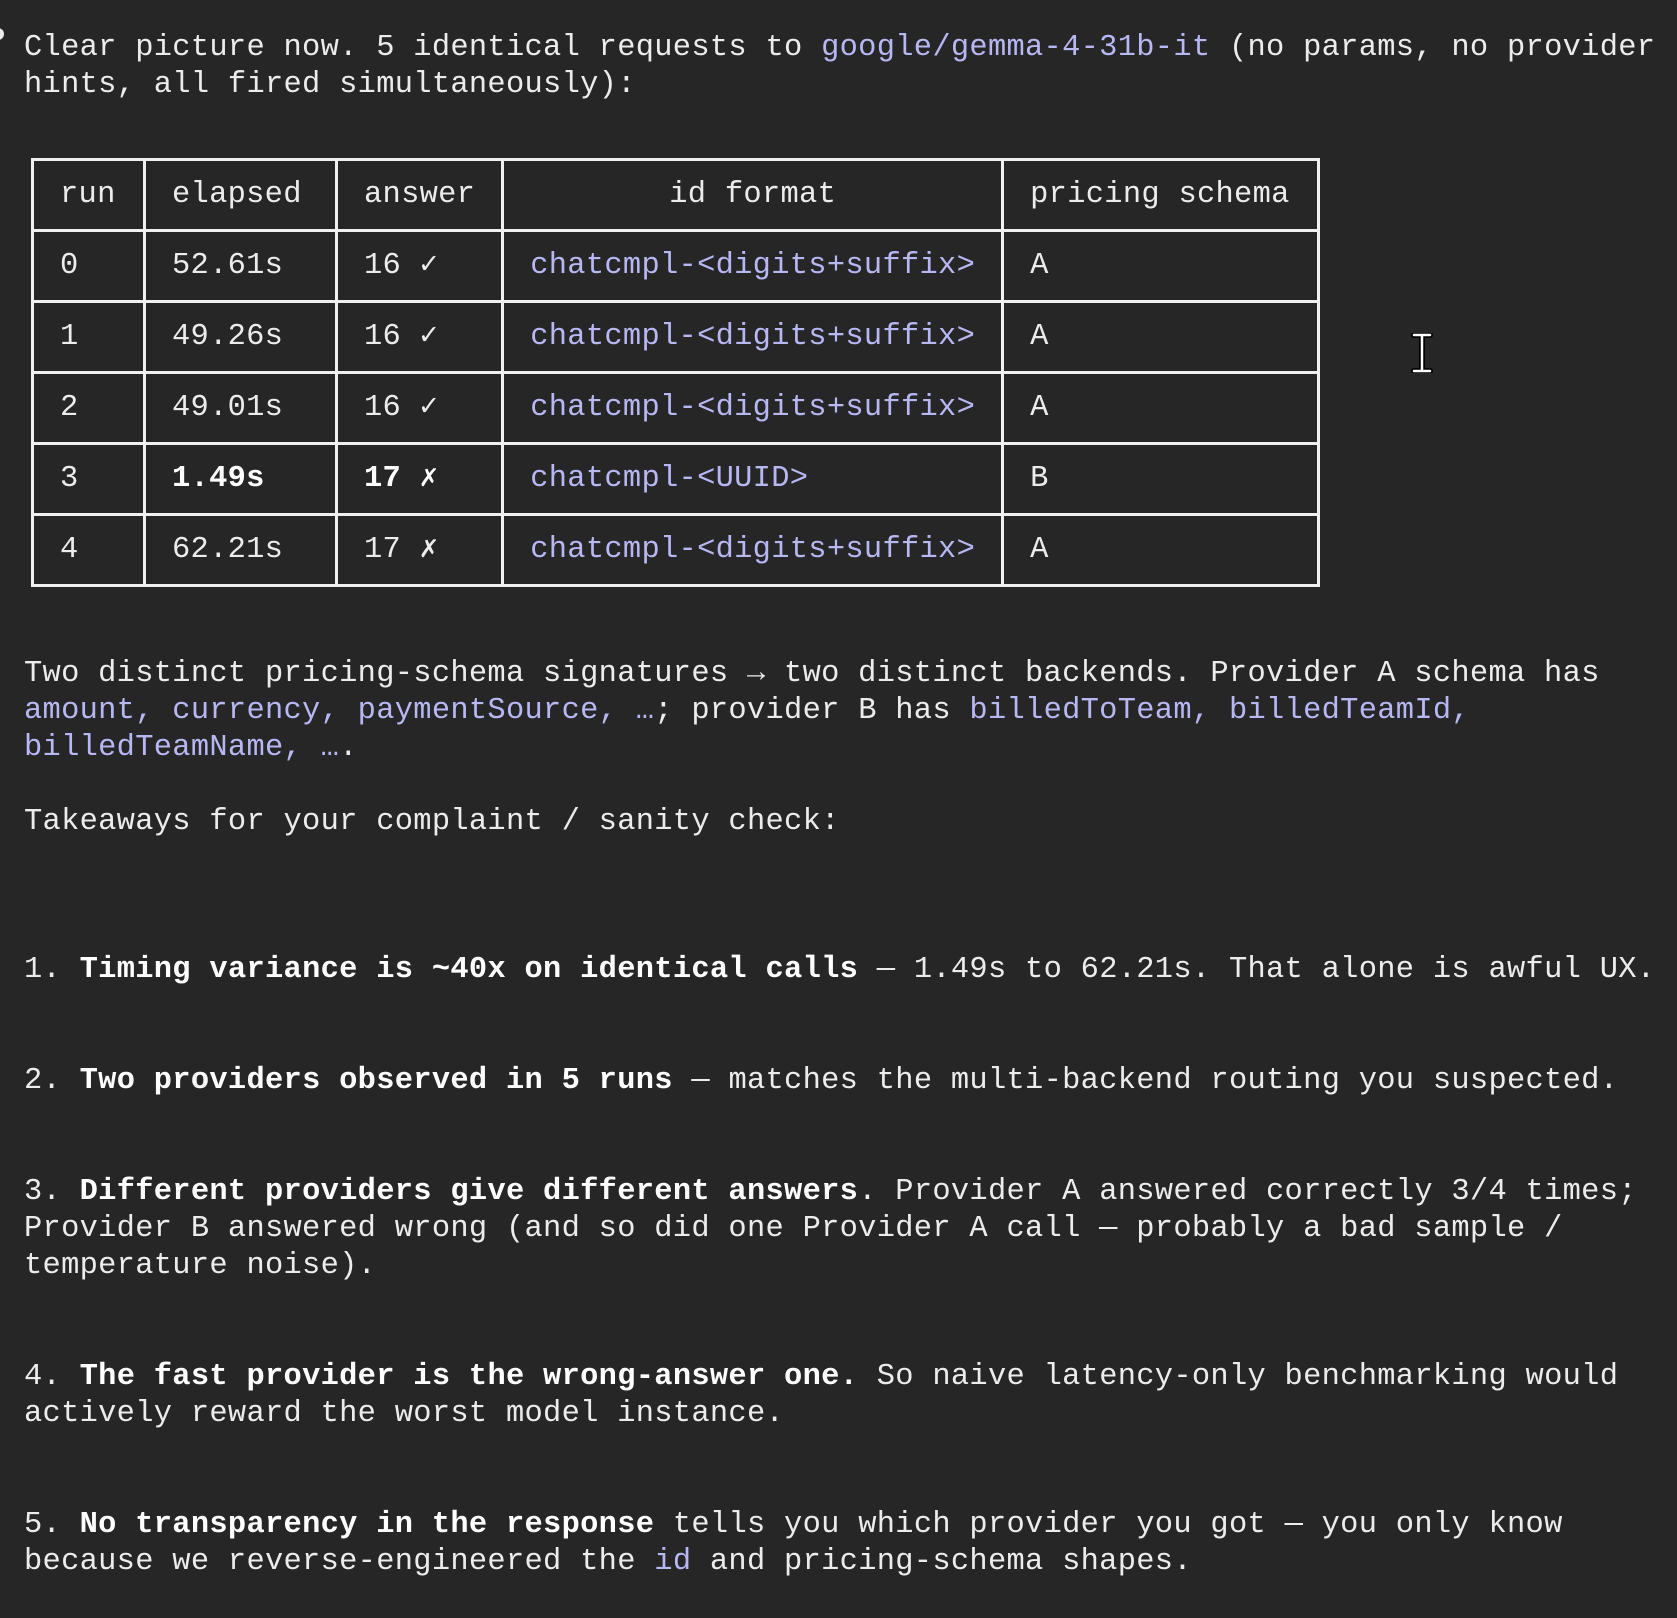 This screenshot has height=1618, width=1677. I want to click on table-row: 2 49.01s 16 ✓ chatcmpl-<digits+suffix> A, so click(676, 408).